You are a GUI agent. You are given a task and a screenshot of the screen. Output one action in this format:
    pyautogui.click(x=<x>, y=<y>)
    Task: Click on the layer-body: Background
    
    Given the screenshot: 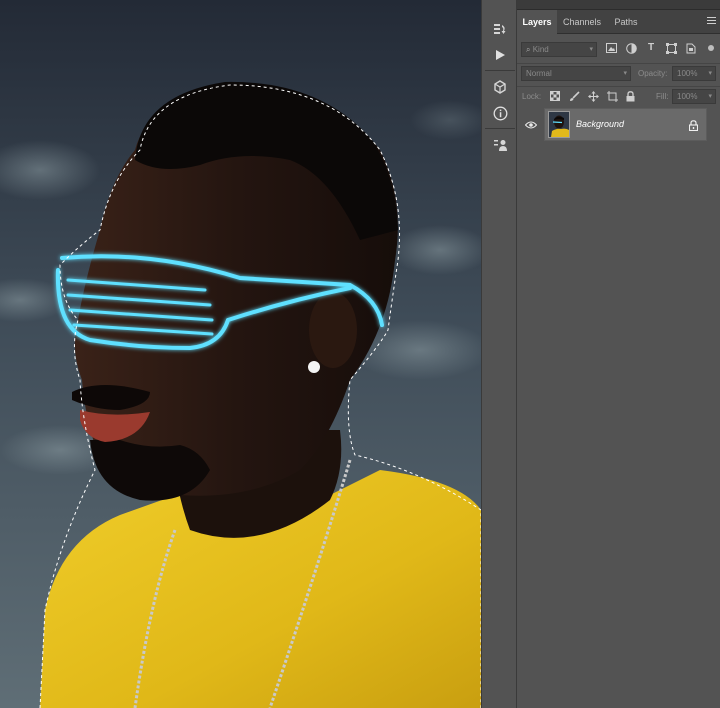 What is the action you would take?
    pyautogui.click(x=625, y=124)
    